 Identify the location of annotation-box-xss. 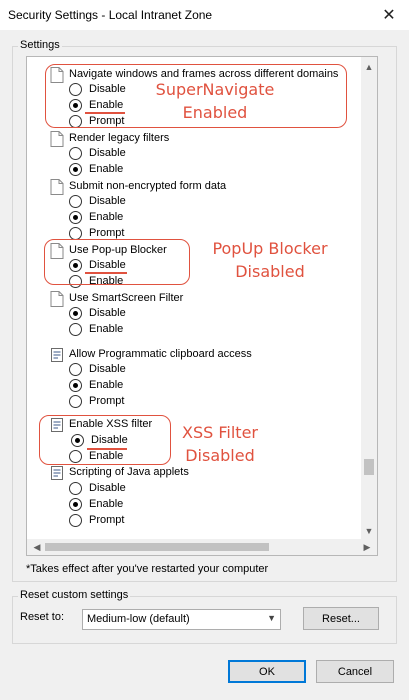
(105, 440).